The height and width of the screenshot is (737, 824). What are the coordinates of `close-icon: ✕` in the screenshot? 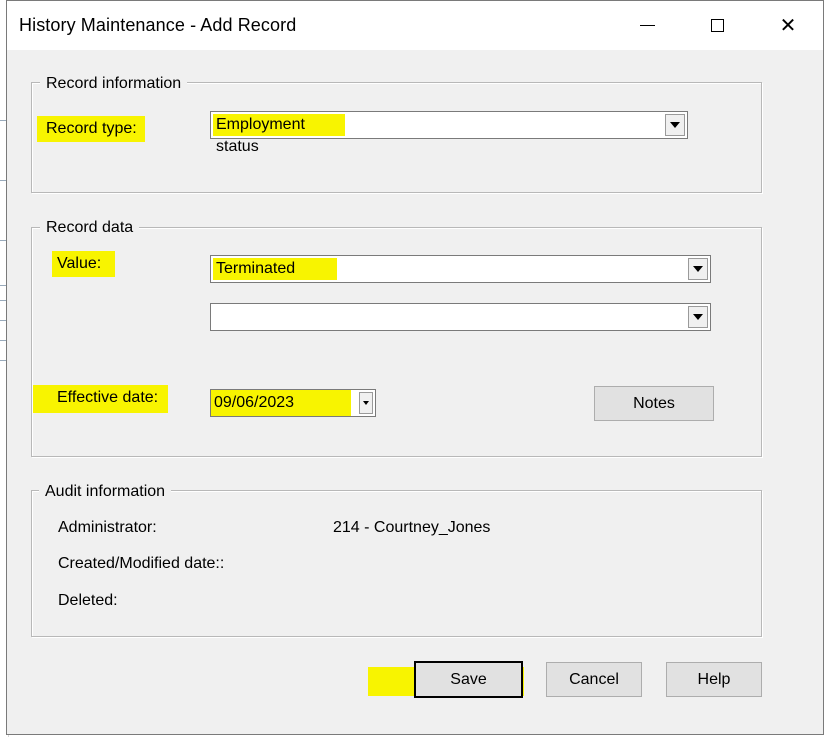 It's located at (788, 26).